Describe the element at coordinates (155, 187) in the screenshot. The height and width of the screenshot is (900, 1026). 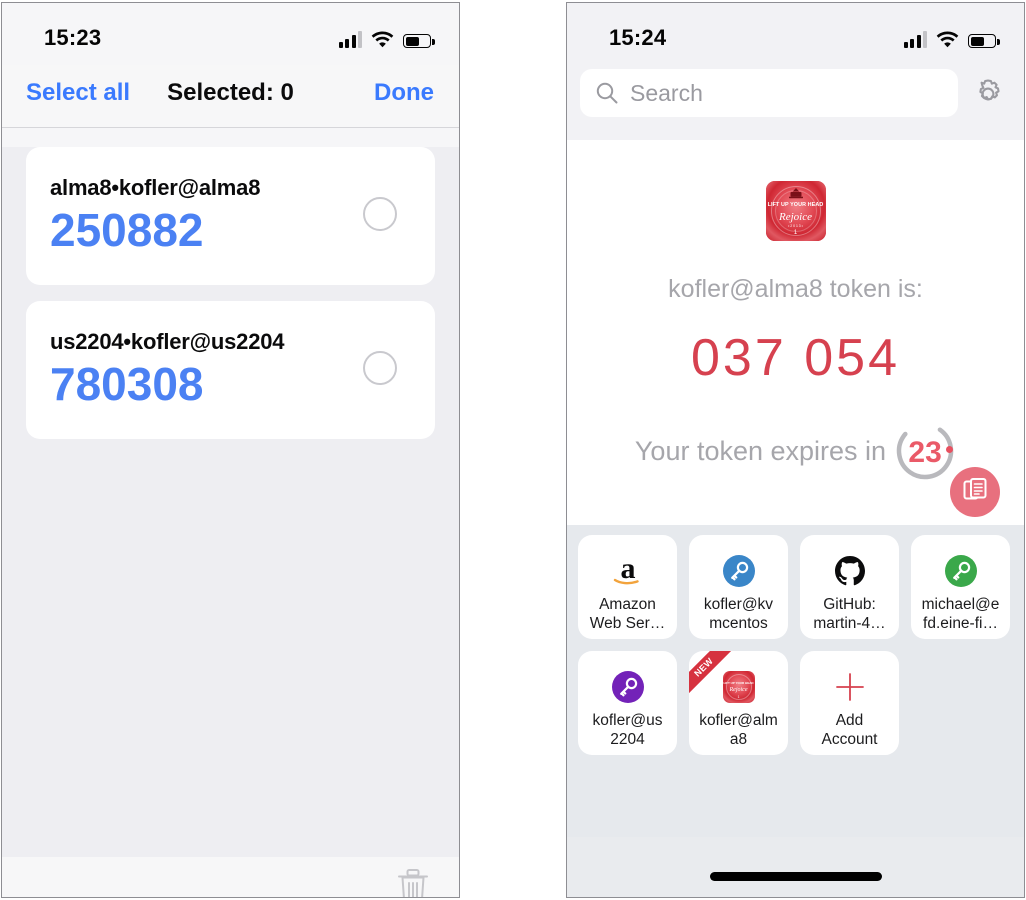
I see `token-card-label: alma8•kofler@alma8` at that location.